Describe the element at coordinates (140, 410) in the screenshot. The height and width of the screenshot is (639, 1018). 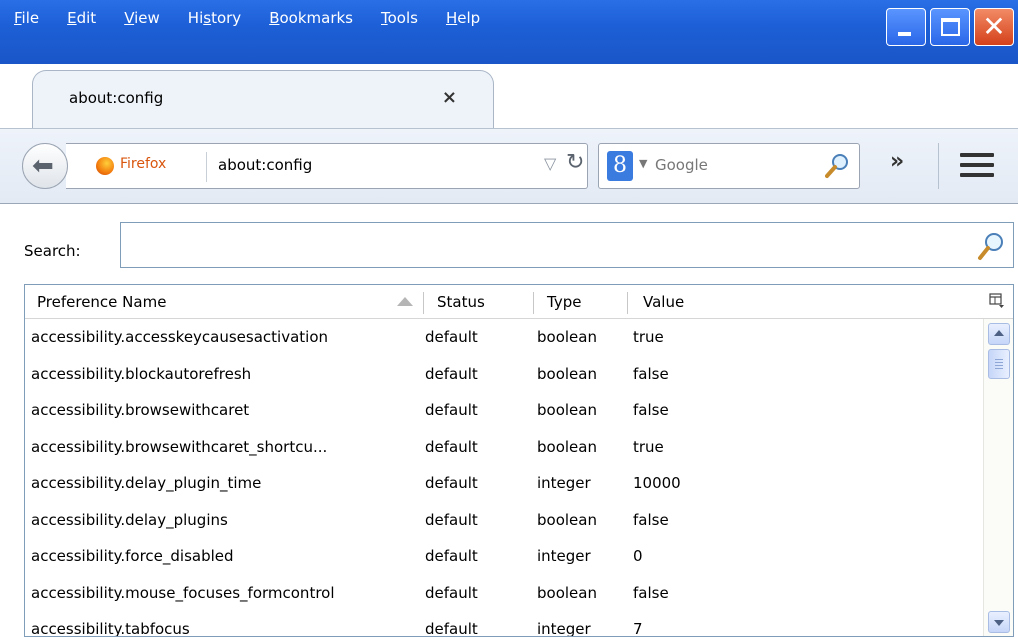
I see `pref-name: accessibility.browsewithcaret` at that location.